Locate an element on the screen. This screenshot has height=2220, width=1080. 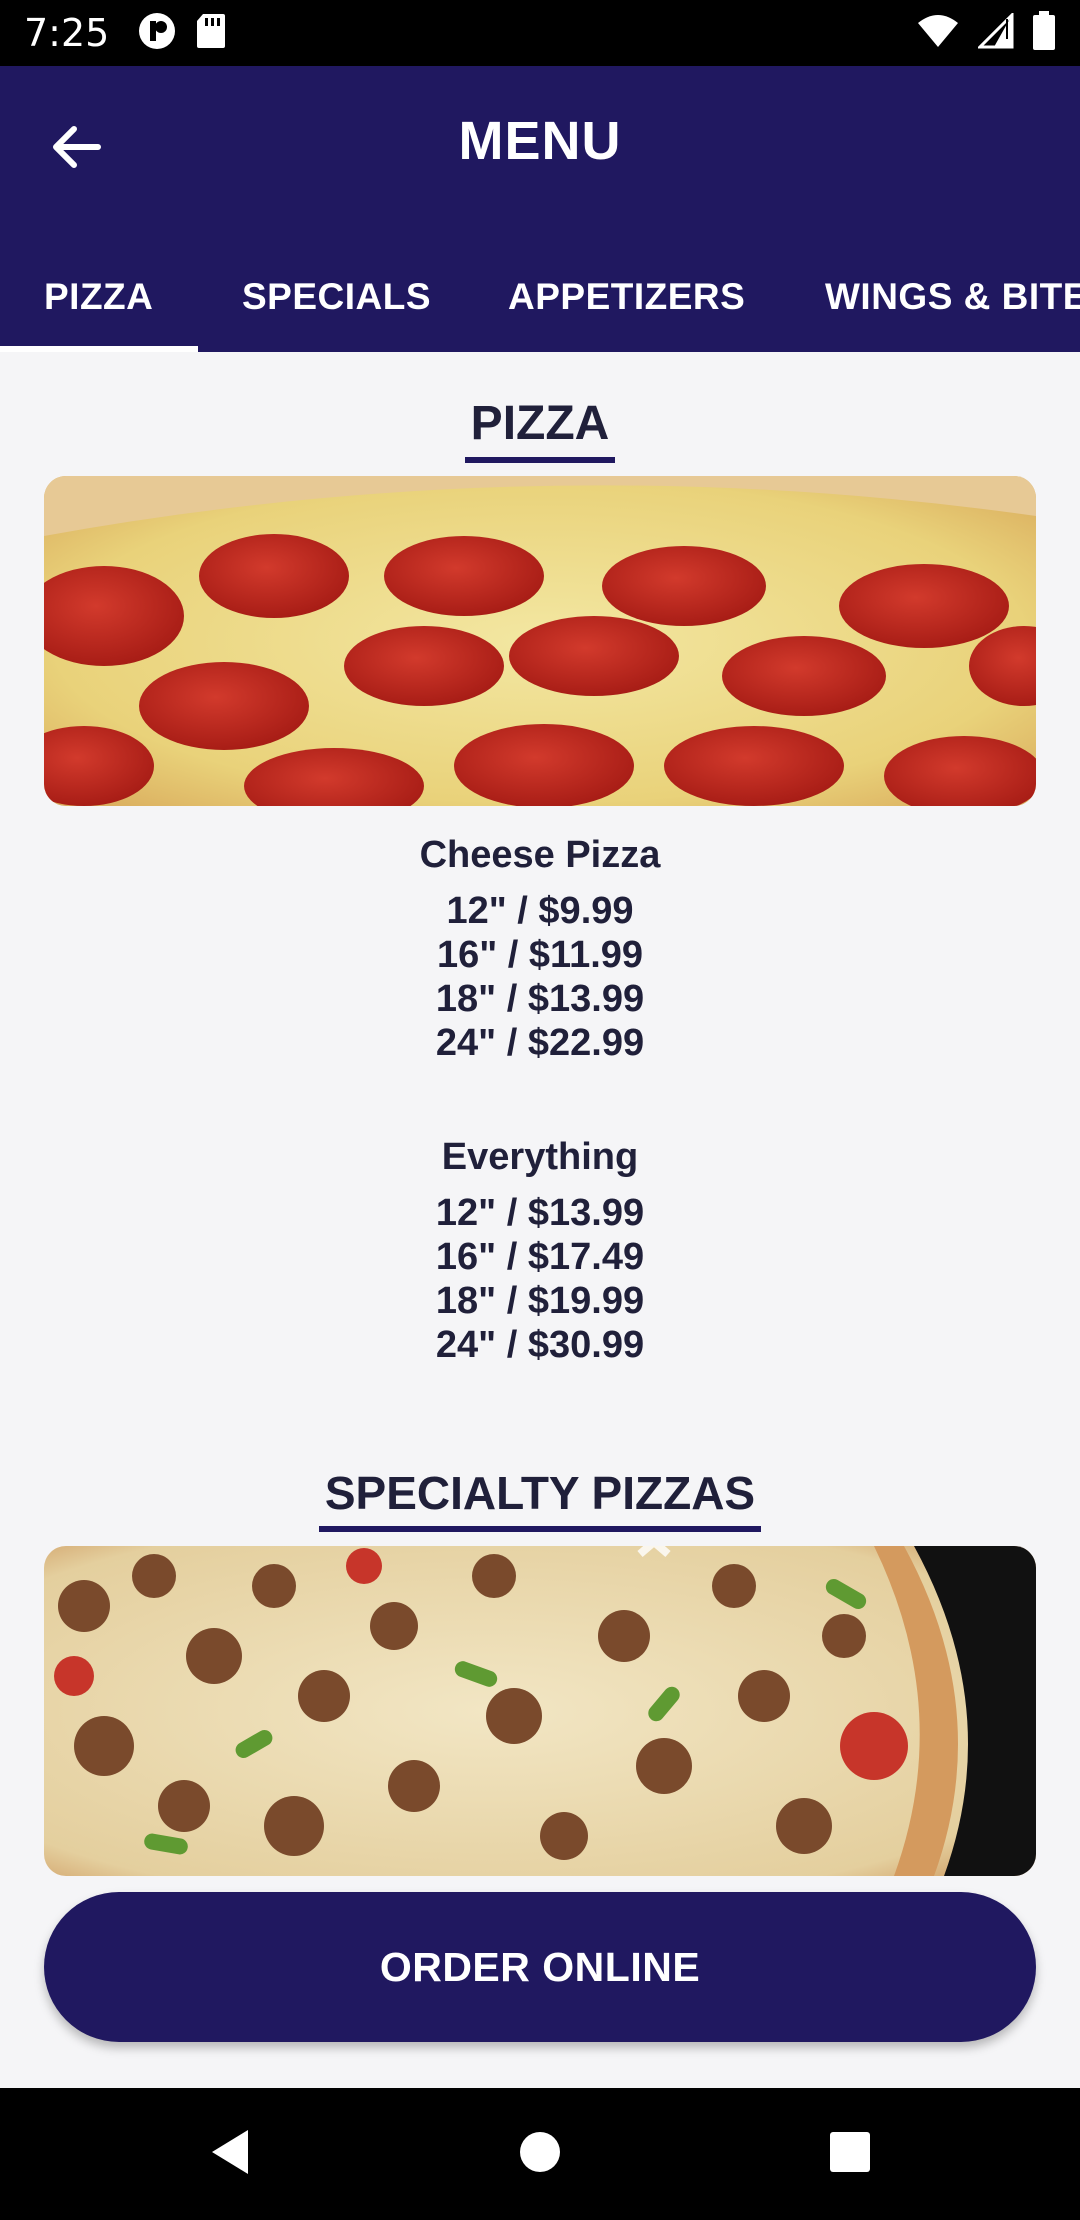
section-title-pizza: PIZZA is located at coordinates (540, 429).